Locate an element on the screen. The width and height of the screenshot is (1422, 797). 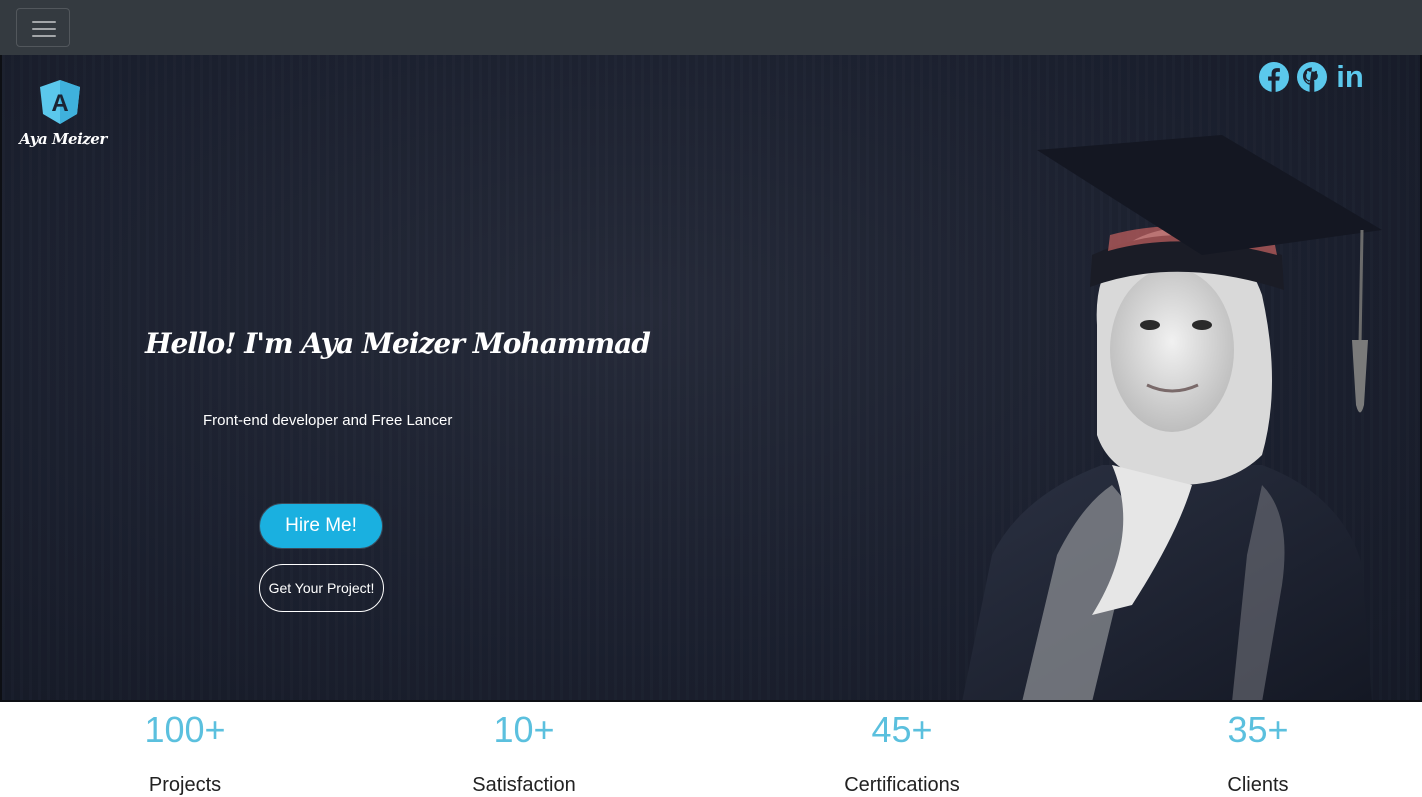
angular-shield-icon: A is located at coordinates (60, 102).